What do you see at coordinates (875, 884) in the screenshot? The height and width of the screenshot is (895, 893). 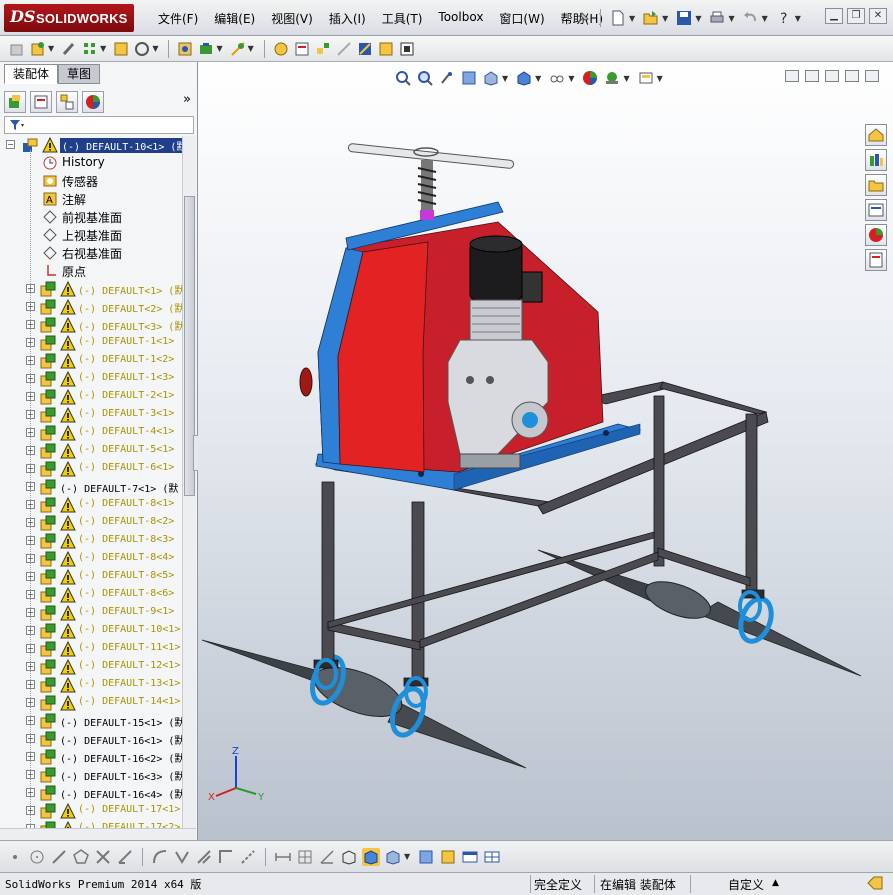 I see `help-tag-icon` at bounding box center [875, 884].